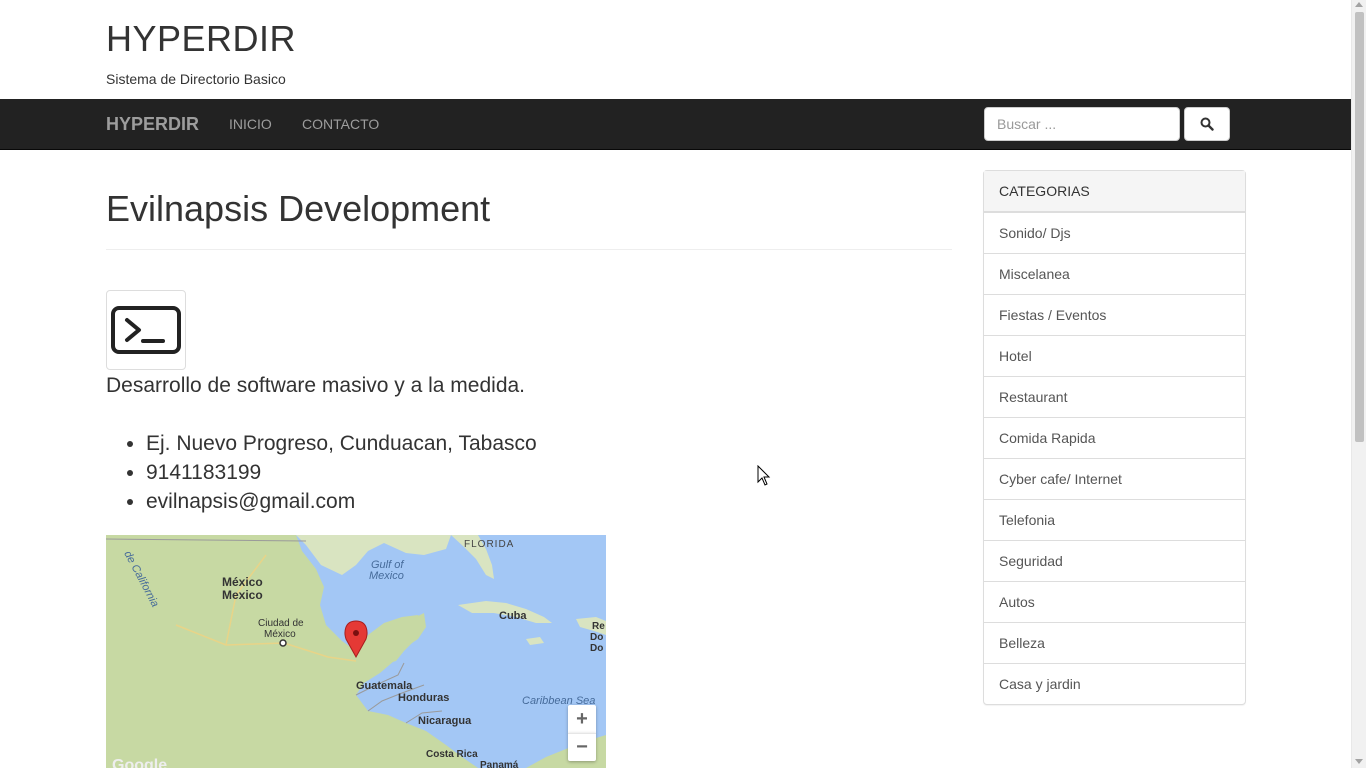  Describe the element at coordinates (598, 626) in the screenshot. I see `map-label-re: Re` at that location.